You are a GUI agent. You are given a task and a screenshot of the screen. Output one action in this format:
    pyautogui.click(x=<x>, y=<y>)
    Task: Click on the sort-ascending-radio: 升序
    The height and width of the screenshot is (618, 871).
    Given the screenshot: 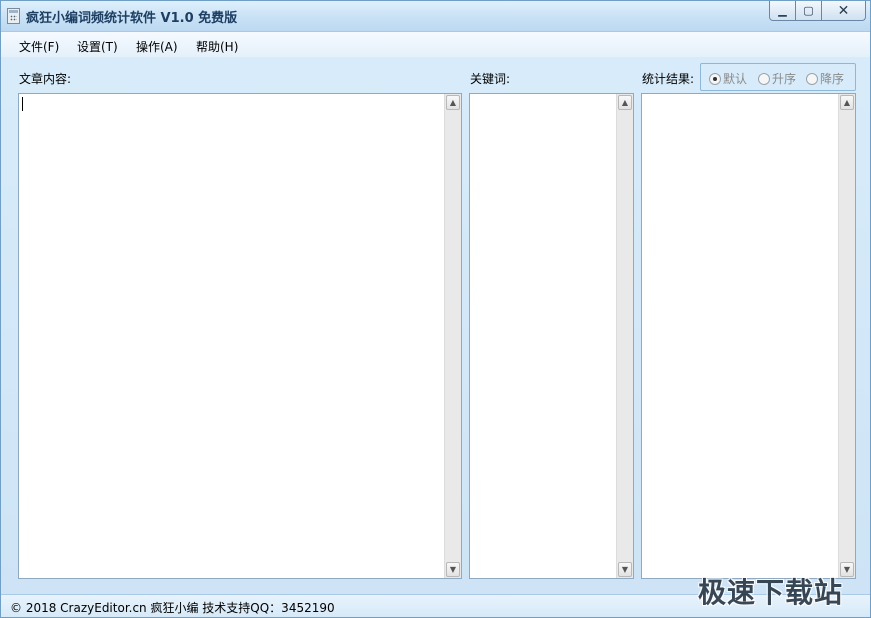 What is the action you would take?
    pyautogui.click(x=777, y=78)
    